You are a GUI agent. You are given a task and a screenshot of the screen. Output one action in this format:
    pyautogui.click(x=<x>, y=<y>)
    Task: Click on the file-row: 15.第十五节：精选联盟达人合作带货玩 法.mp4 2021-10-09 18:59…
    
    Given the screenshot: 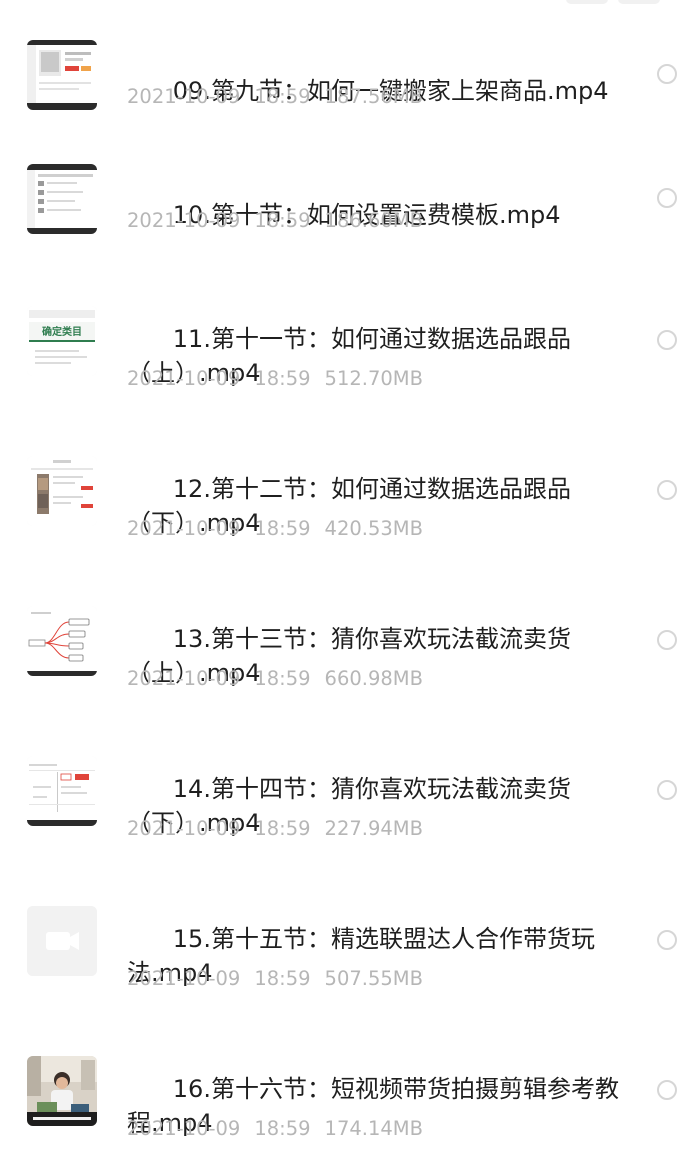 What is the action you would take?
    pyautogui.click(x=350, y=945)
    